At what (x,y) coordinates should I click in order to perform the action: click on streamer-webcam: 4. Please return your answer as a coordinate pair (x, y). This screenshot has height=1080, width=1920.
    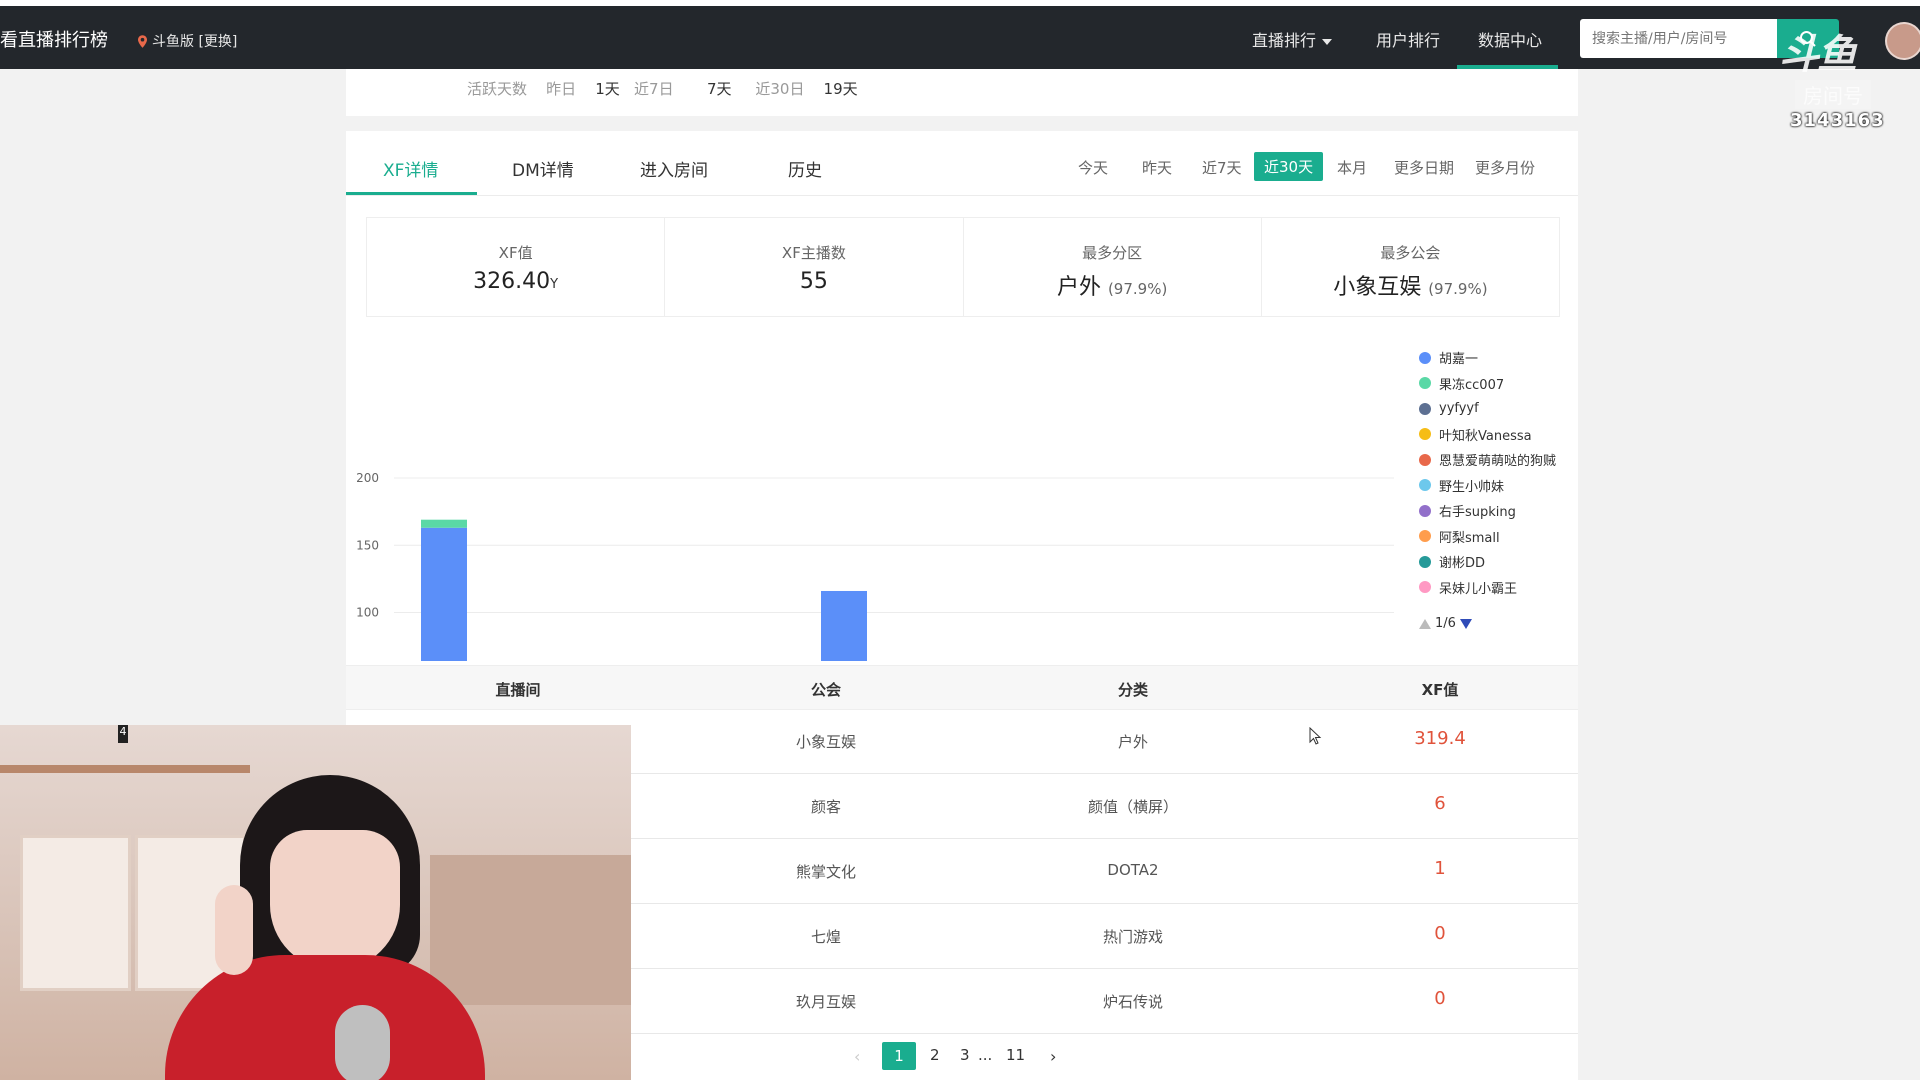
    Looking at the image, I should click on (315, 902).